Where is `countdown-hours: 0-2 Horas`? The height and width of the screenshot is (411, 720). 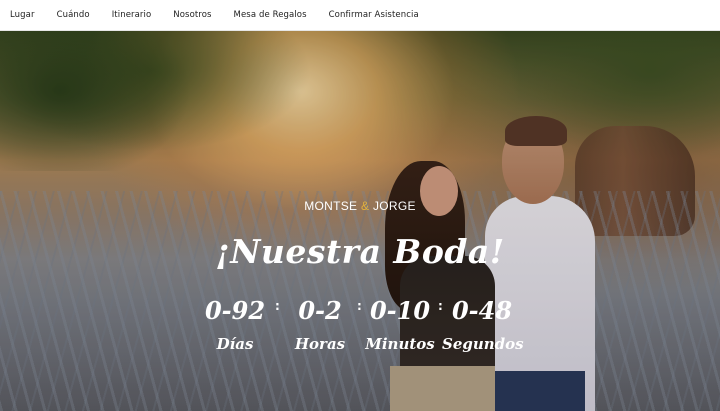
countdown-hours: 0-2 Horas is located at coordinates (320, 324).